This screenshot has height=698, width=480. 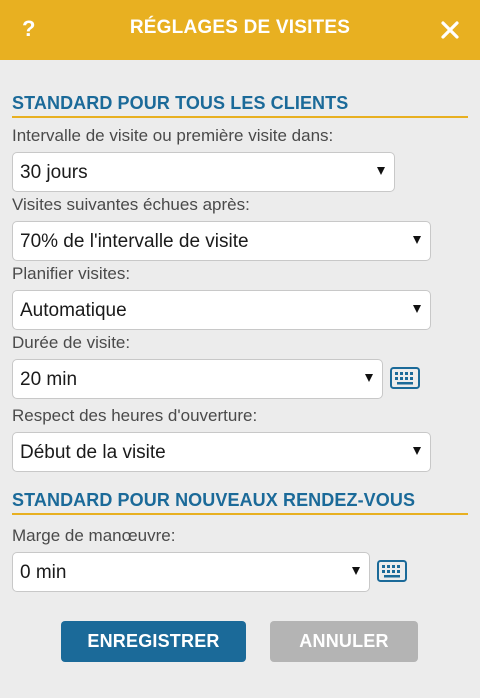 I want to click on dialog-title: RÉGLAGES DE VISITES, so click(x=240, y=27).